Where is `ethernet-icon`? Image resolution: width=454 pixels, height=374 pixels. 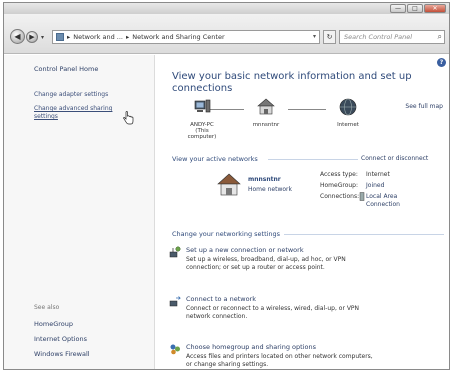
ethernet-icon is located at coordinates (362, 196).